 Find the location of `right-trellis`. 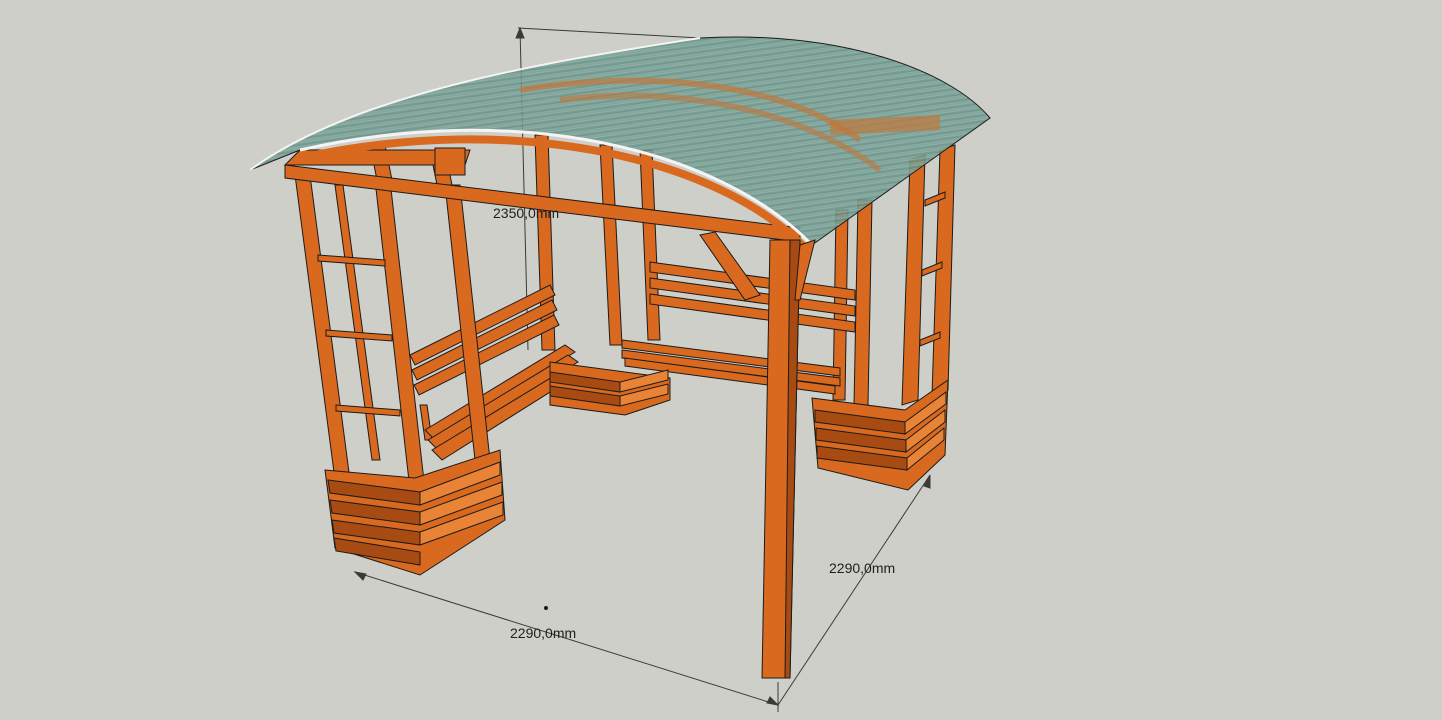

right-trellis is located at coordinates (928, 275).